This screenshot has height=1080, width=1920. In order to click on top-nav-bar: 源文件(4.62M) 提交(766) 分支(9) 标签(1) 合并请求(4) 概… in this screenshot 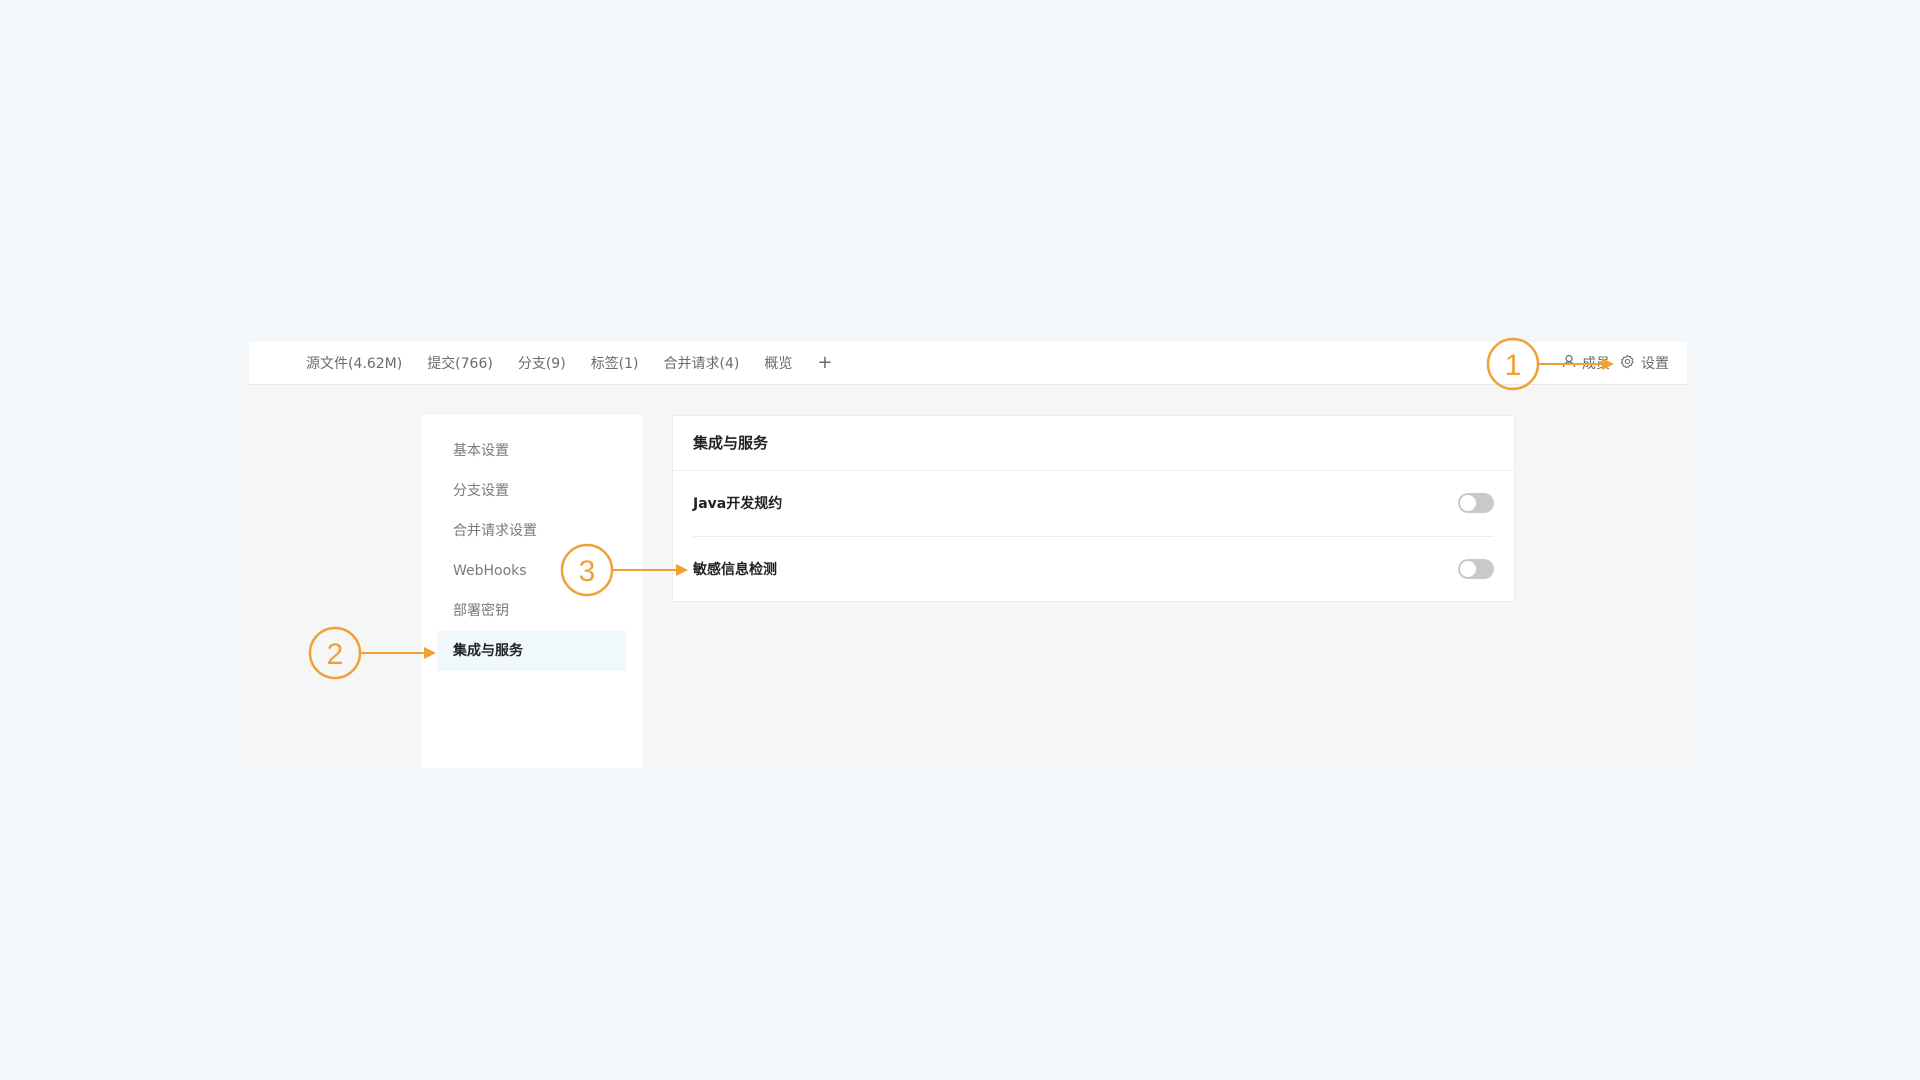, I will do `click(968, 363)`.